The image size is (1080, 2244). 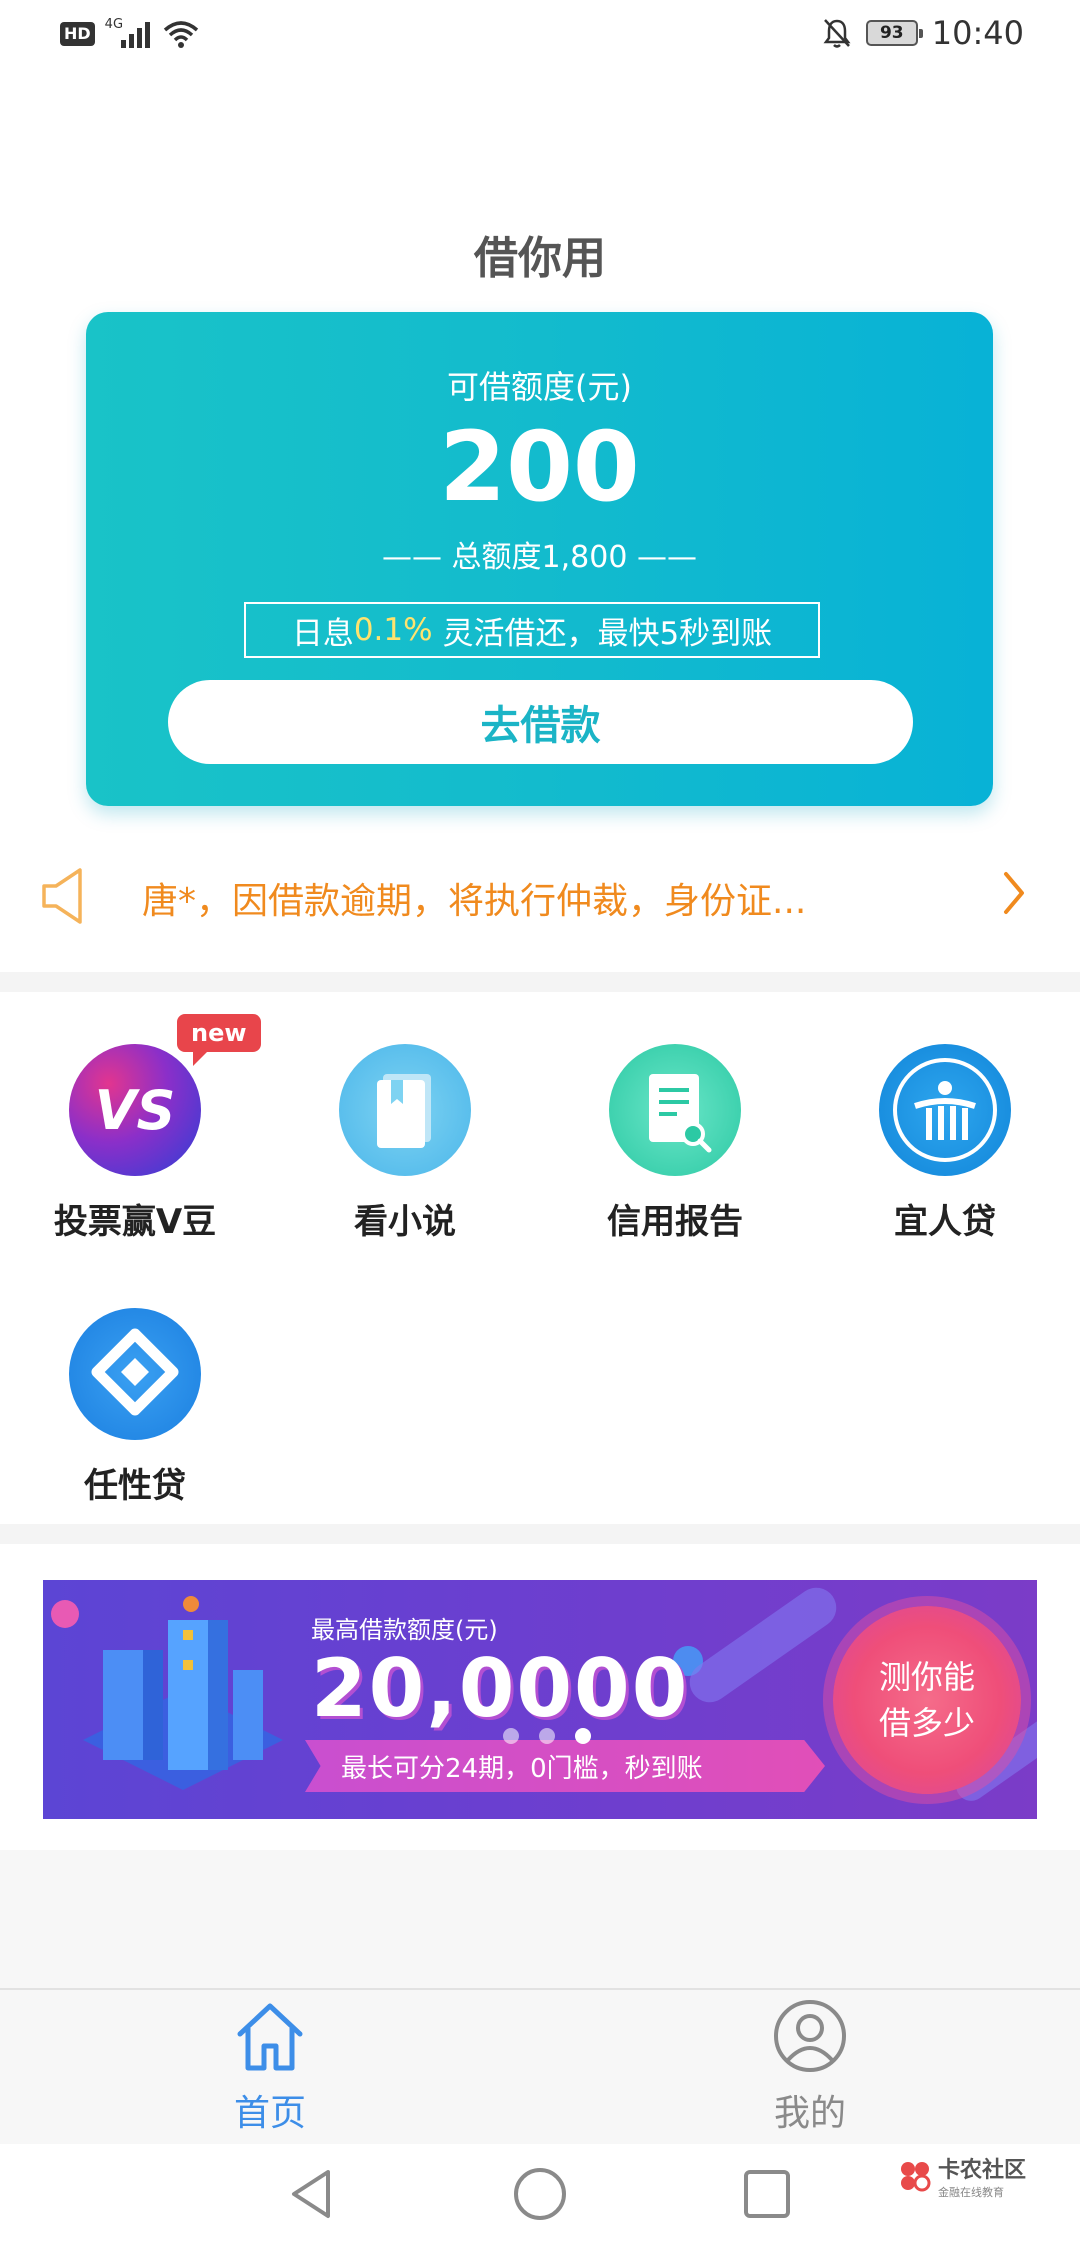 I want to click on bottom-nav: 首页 我的, so click(x=540, y=2066).